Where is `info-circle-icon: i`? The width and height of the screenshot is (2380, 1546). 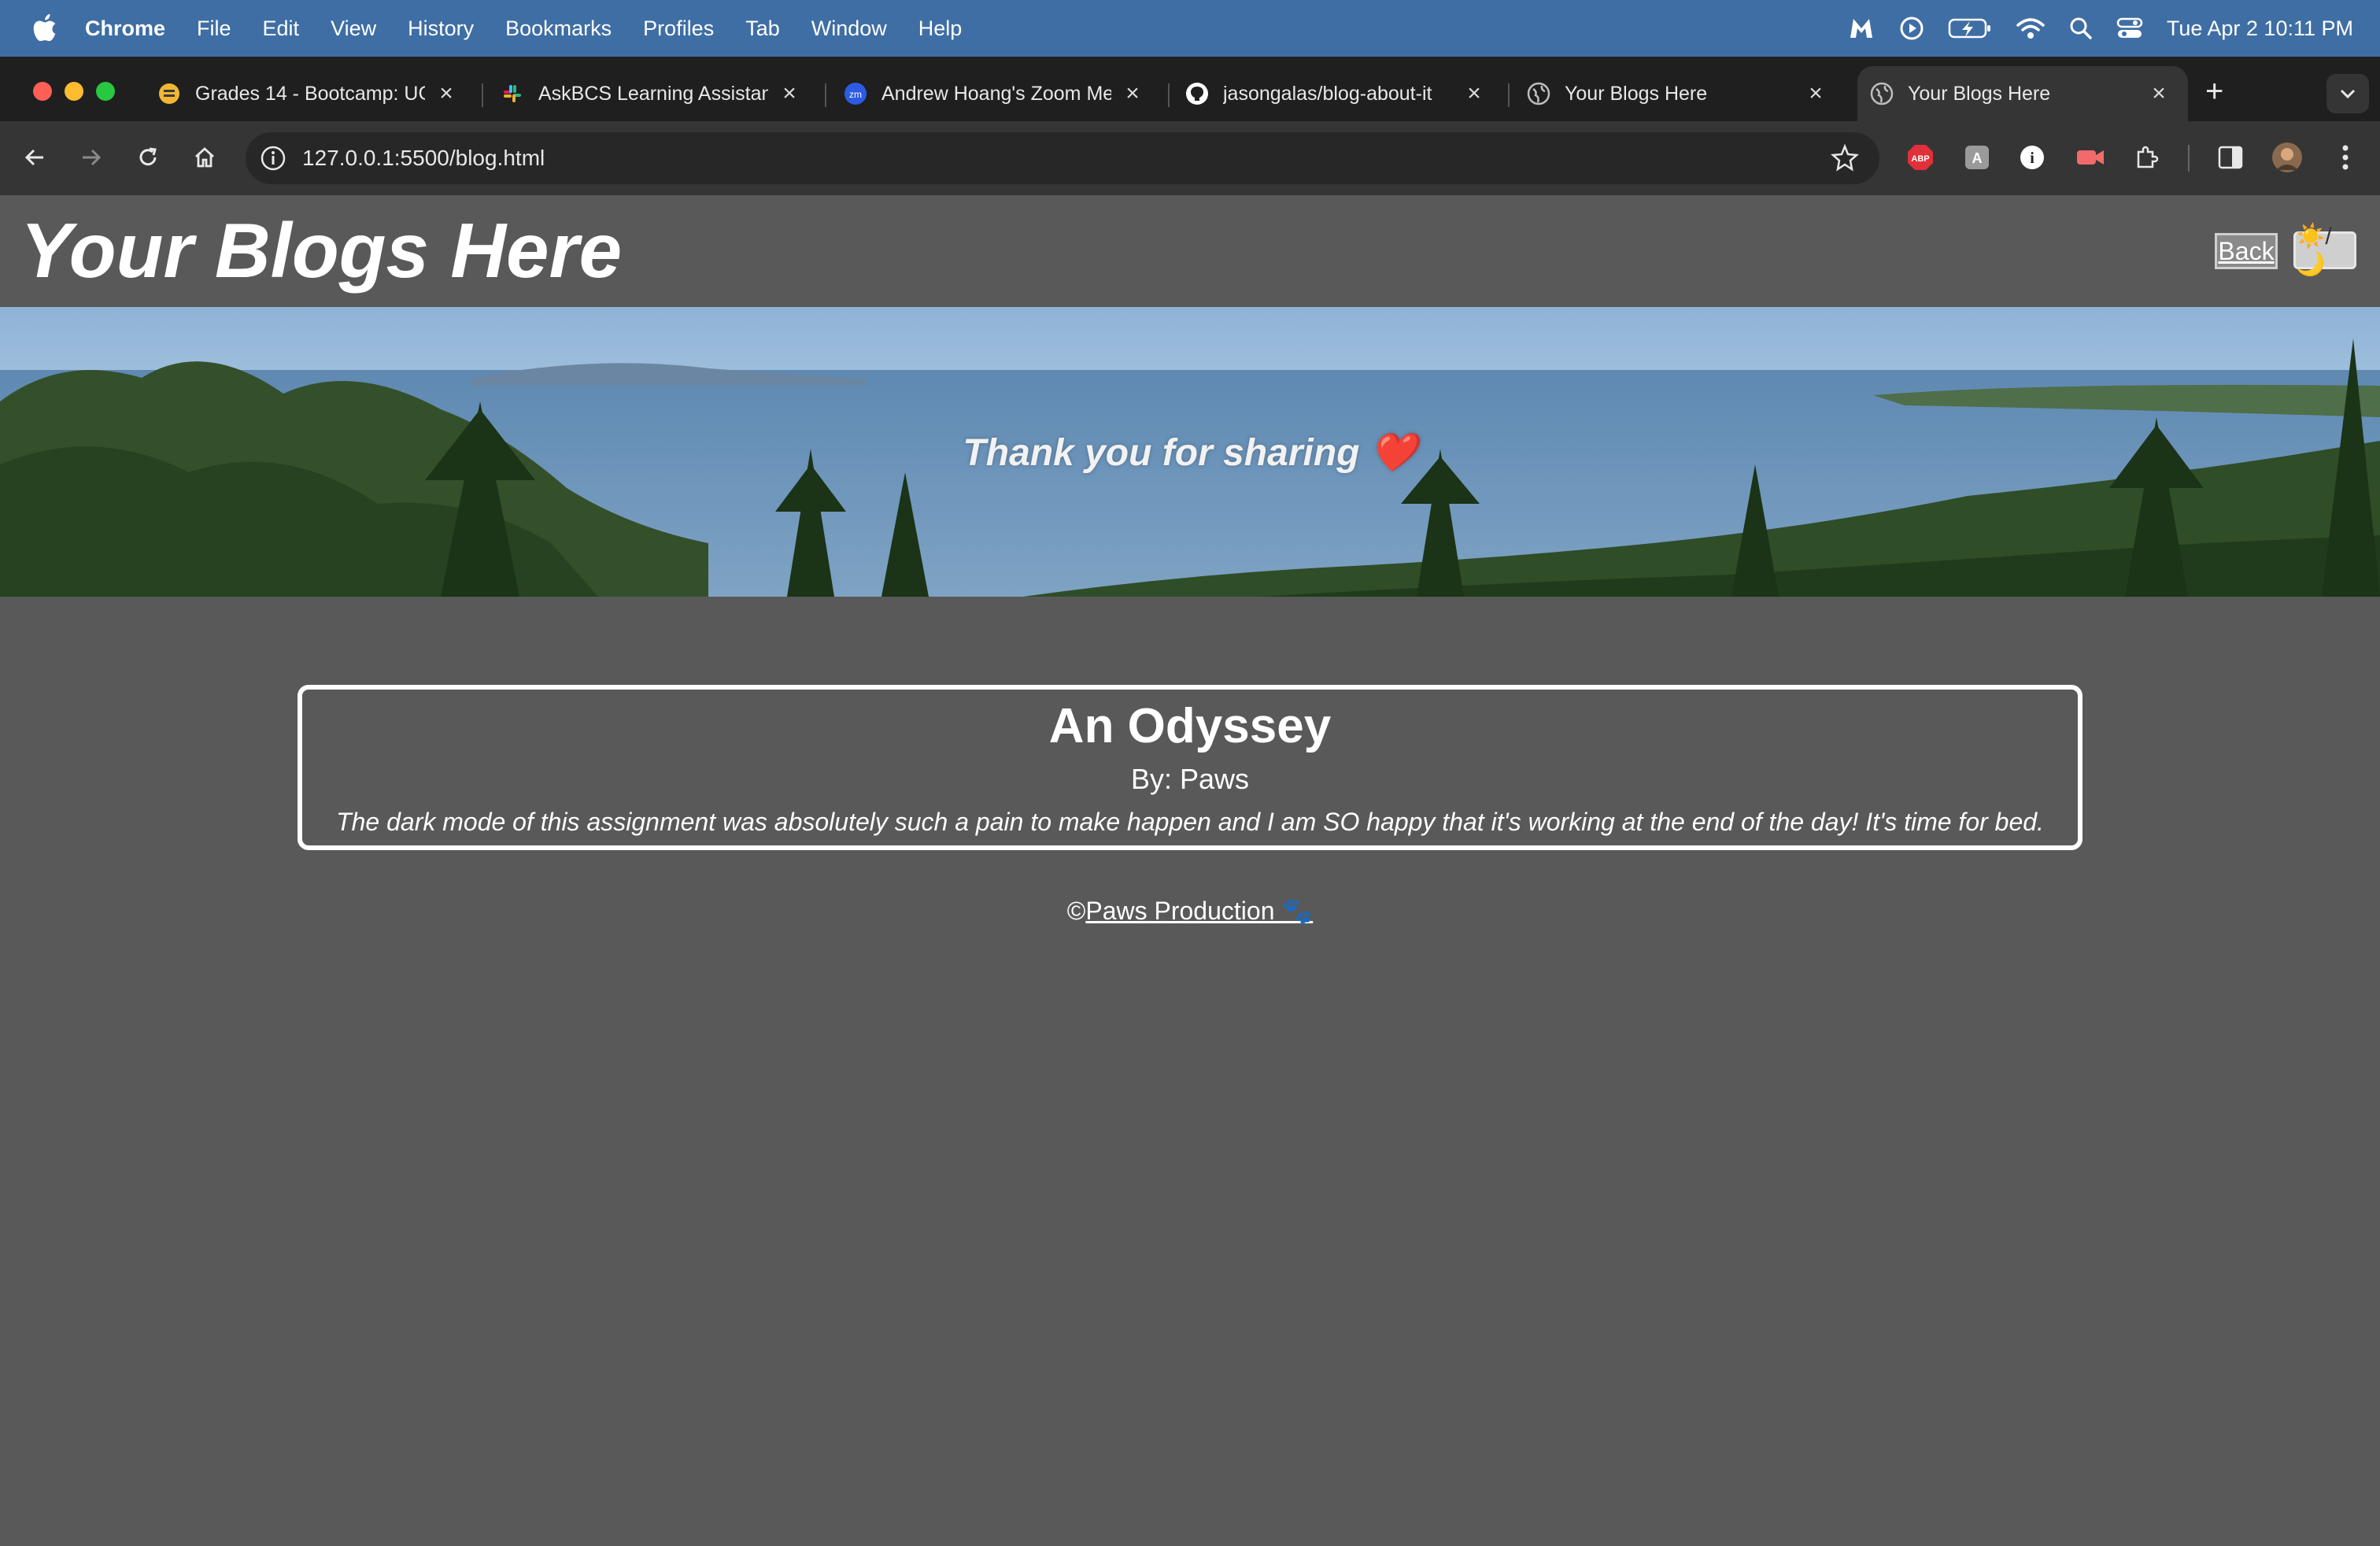
info-circle-icon: i is located at coordinates (2032, 157).